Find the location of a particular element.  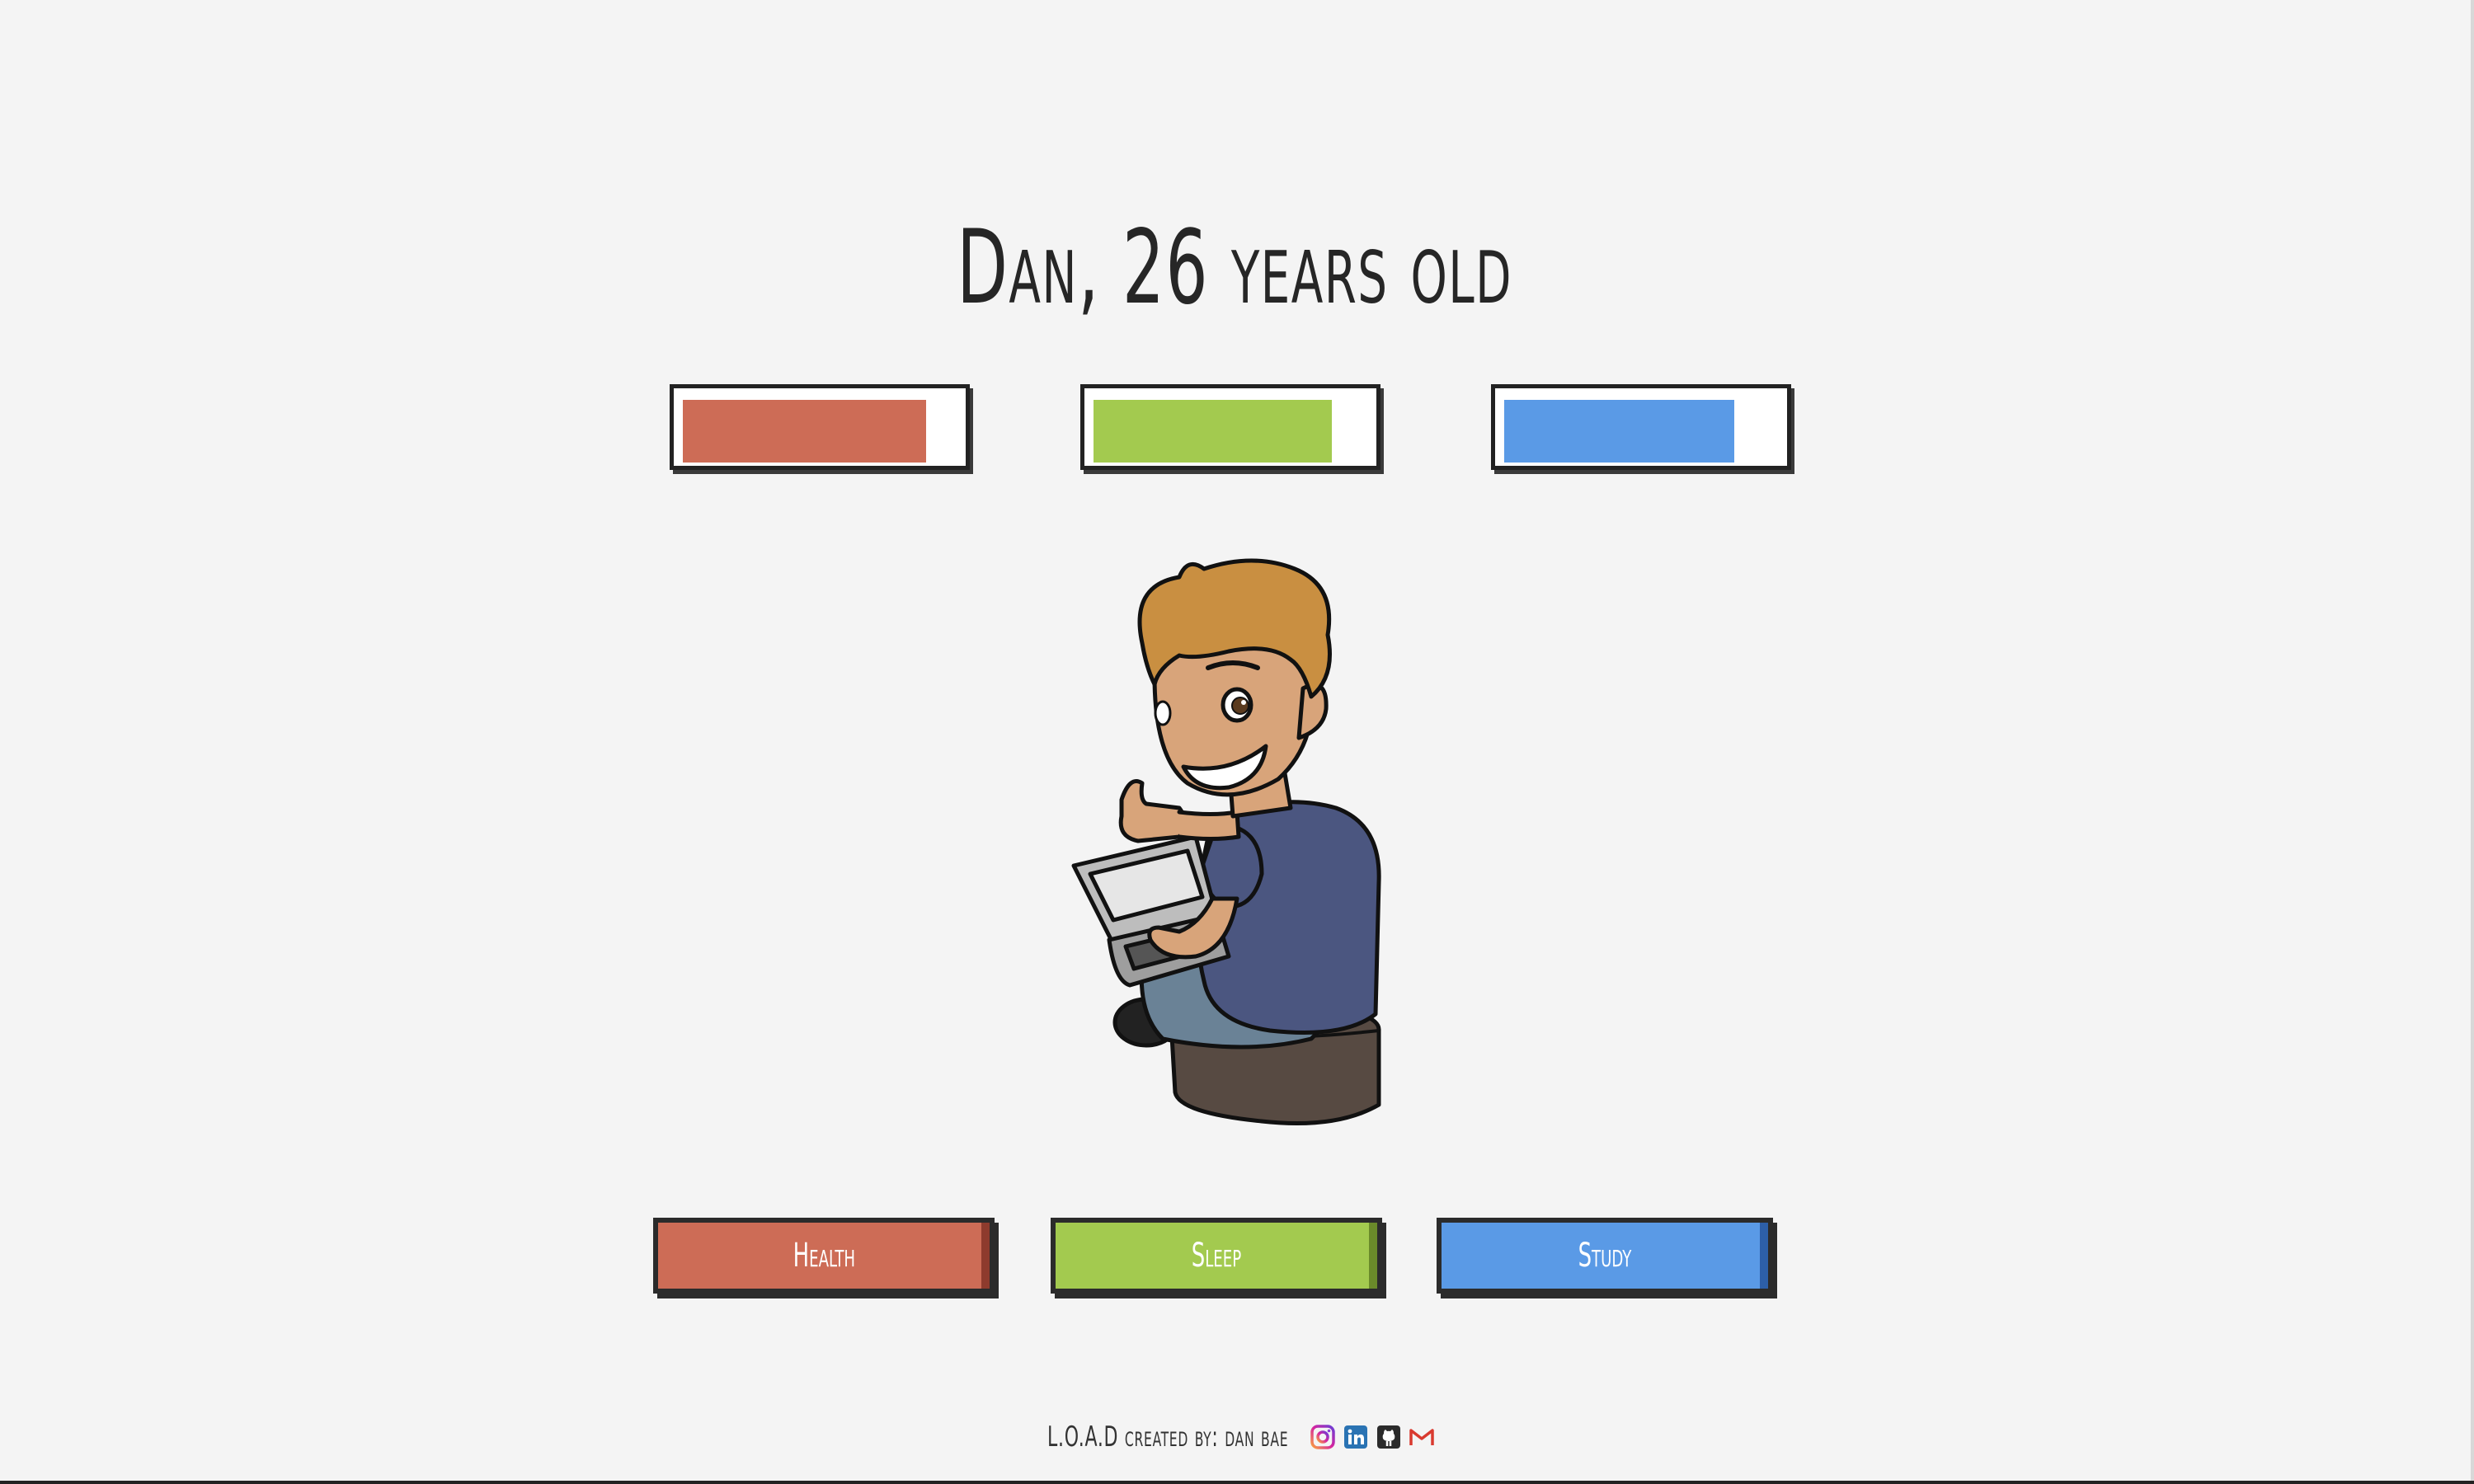

character-illustration is located at coordinates (1226, 841).